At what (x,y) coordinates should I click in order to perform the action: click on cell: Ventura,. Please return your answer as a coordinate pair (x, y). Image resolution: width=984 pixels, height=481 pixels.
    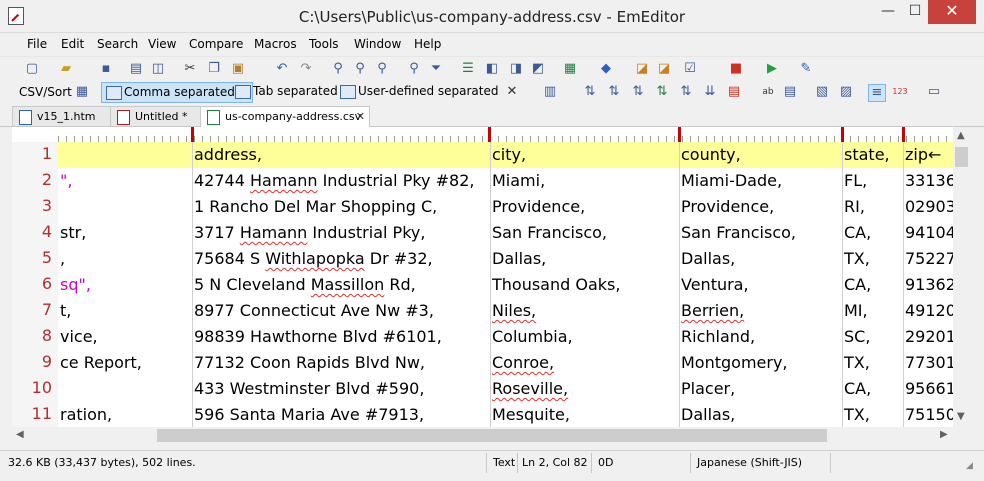
    Looking at the image, I should click on (761, 286).